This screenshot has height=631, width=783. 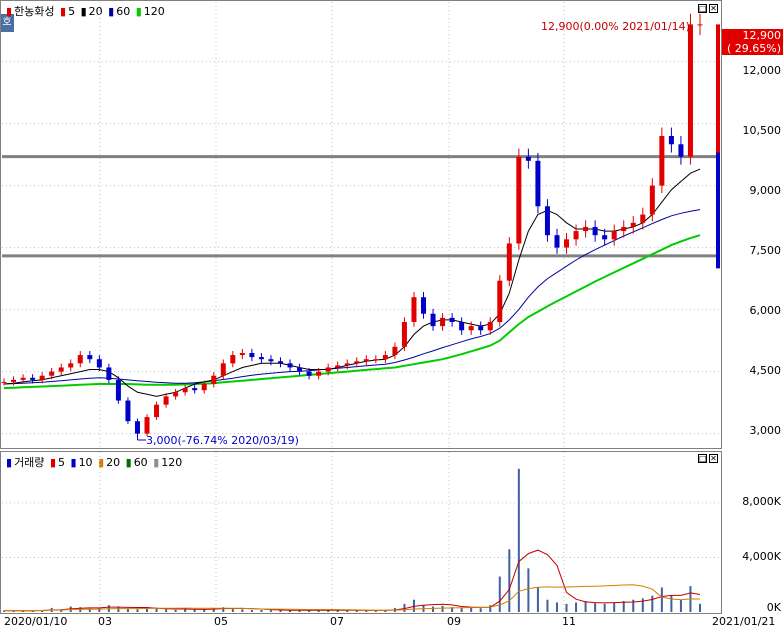 What do you see at coordinates (221, 621) in the screenshot?
I see `x-label: 05` at bounding box center [221, 621].